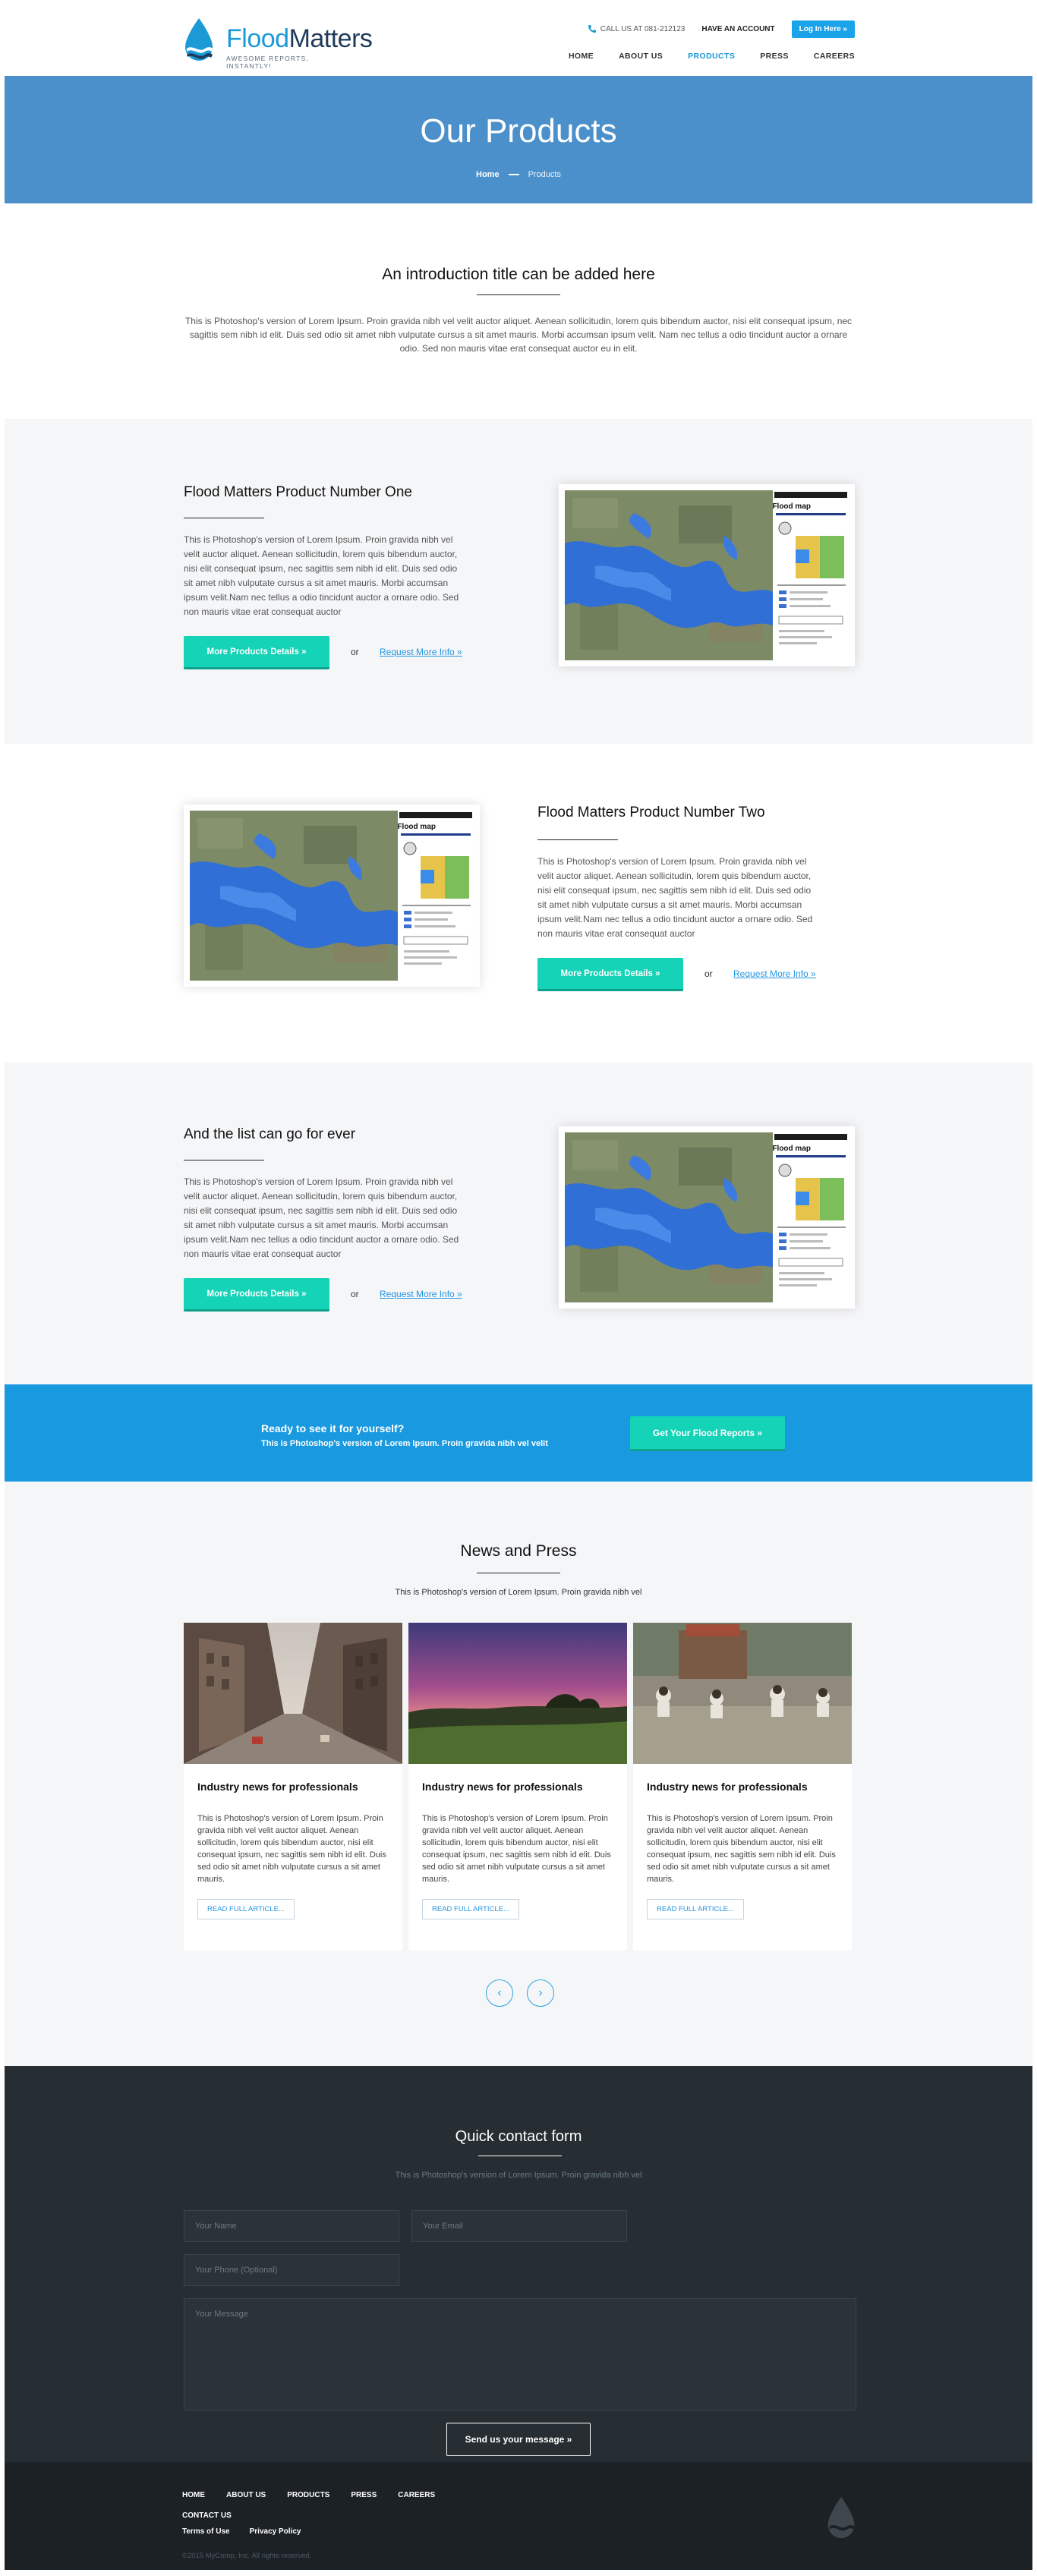  I want to click on water-drop-footer-icon, so click(841, 2517).